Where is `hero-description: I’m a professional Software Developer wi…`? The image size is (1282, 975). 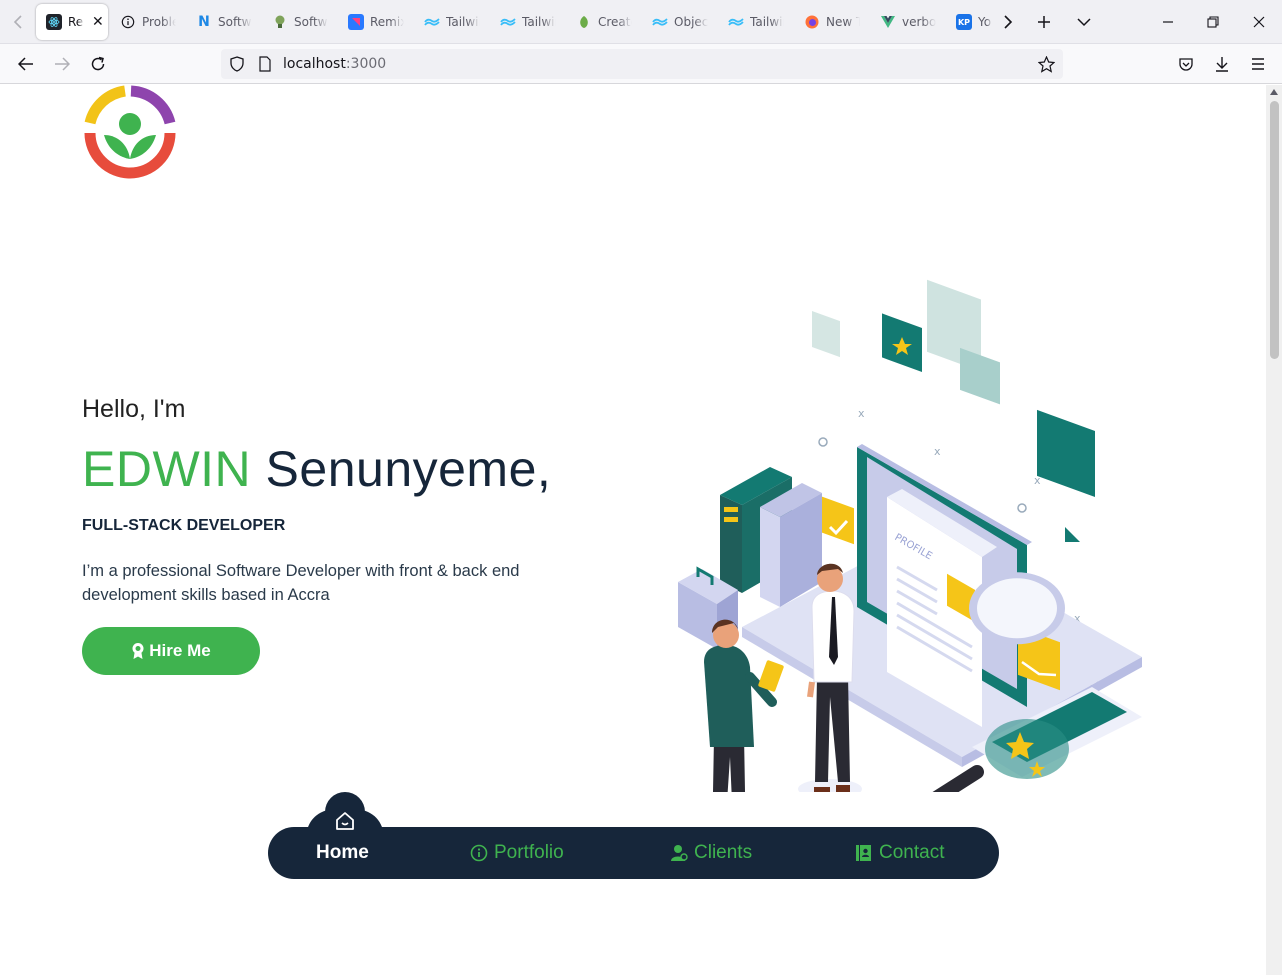 hero-description: I’m a professional Software Developer wi… is located at coordinates (301, 583).